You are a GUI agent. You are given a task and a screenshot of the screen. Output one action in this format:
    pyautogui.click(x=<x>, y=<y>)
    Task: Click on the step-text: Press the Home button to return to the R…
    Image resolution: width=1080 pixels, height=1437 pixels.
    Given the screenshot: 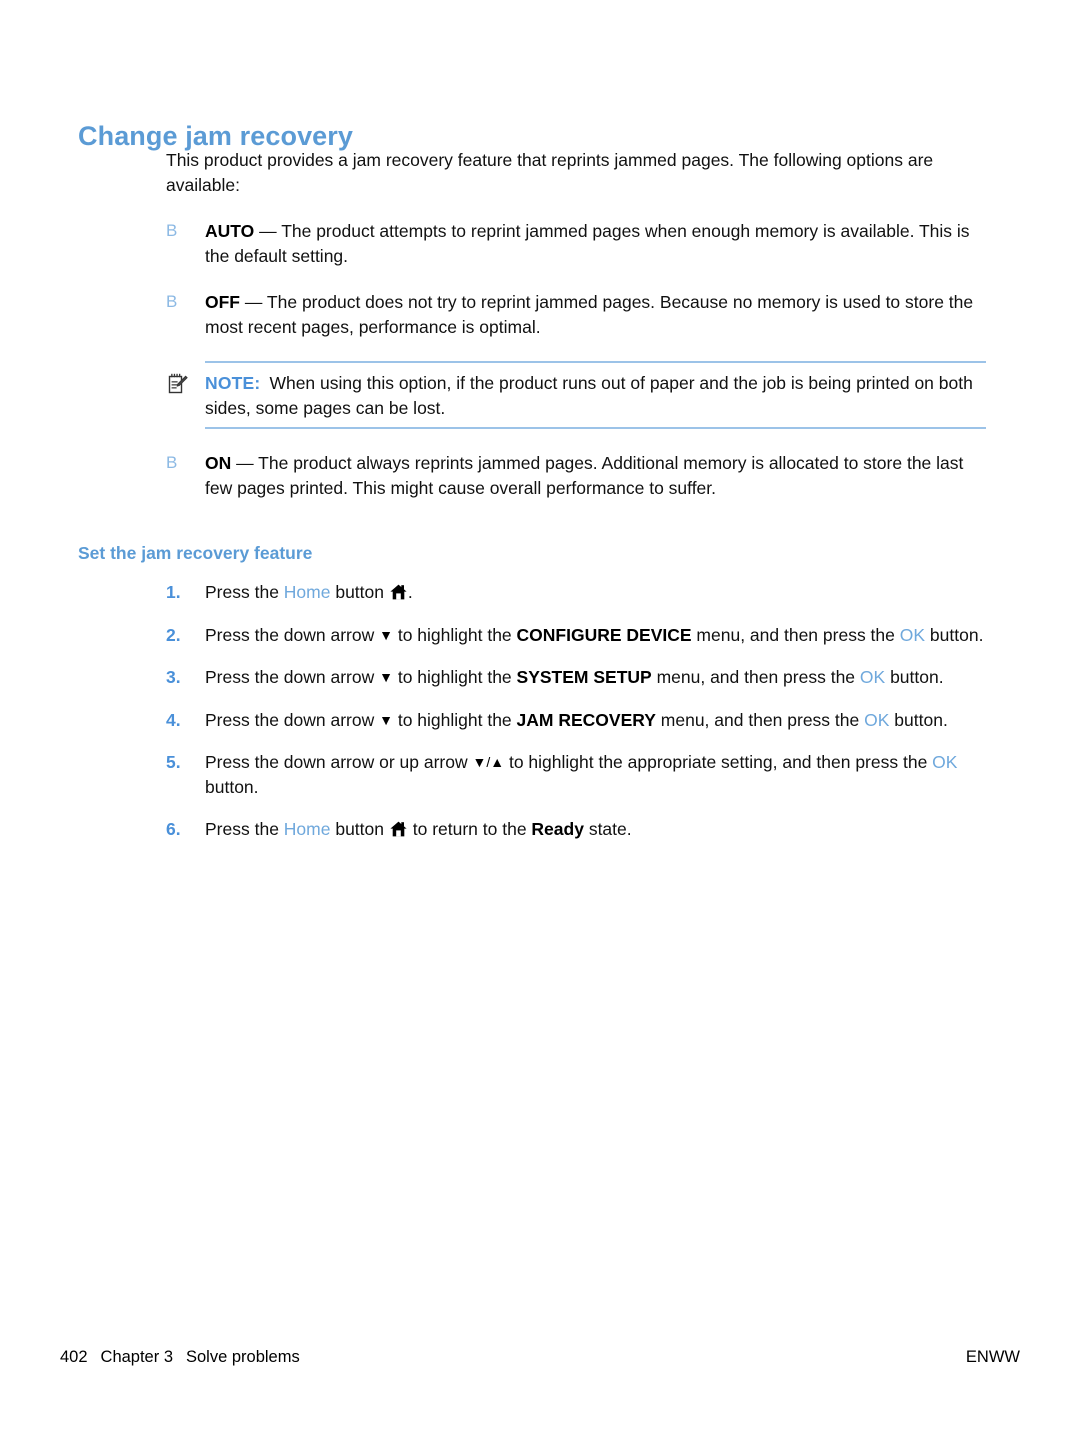 What is the action you would take?
    pyautogui.click(x=418, y=829)
    